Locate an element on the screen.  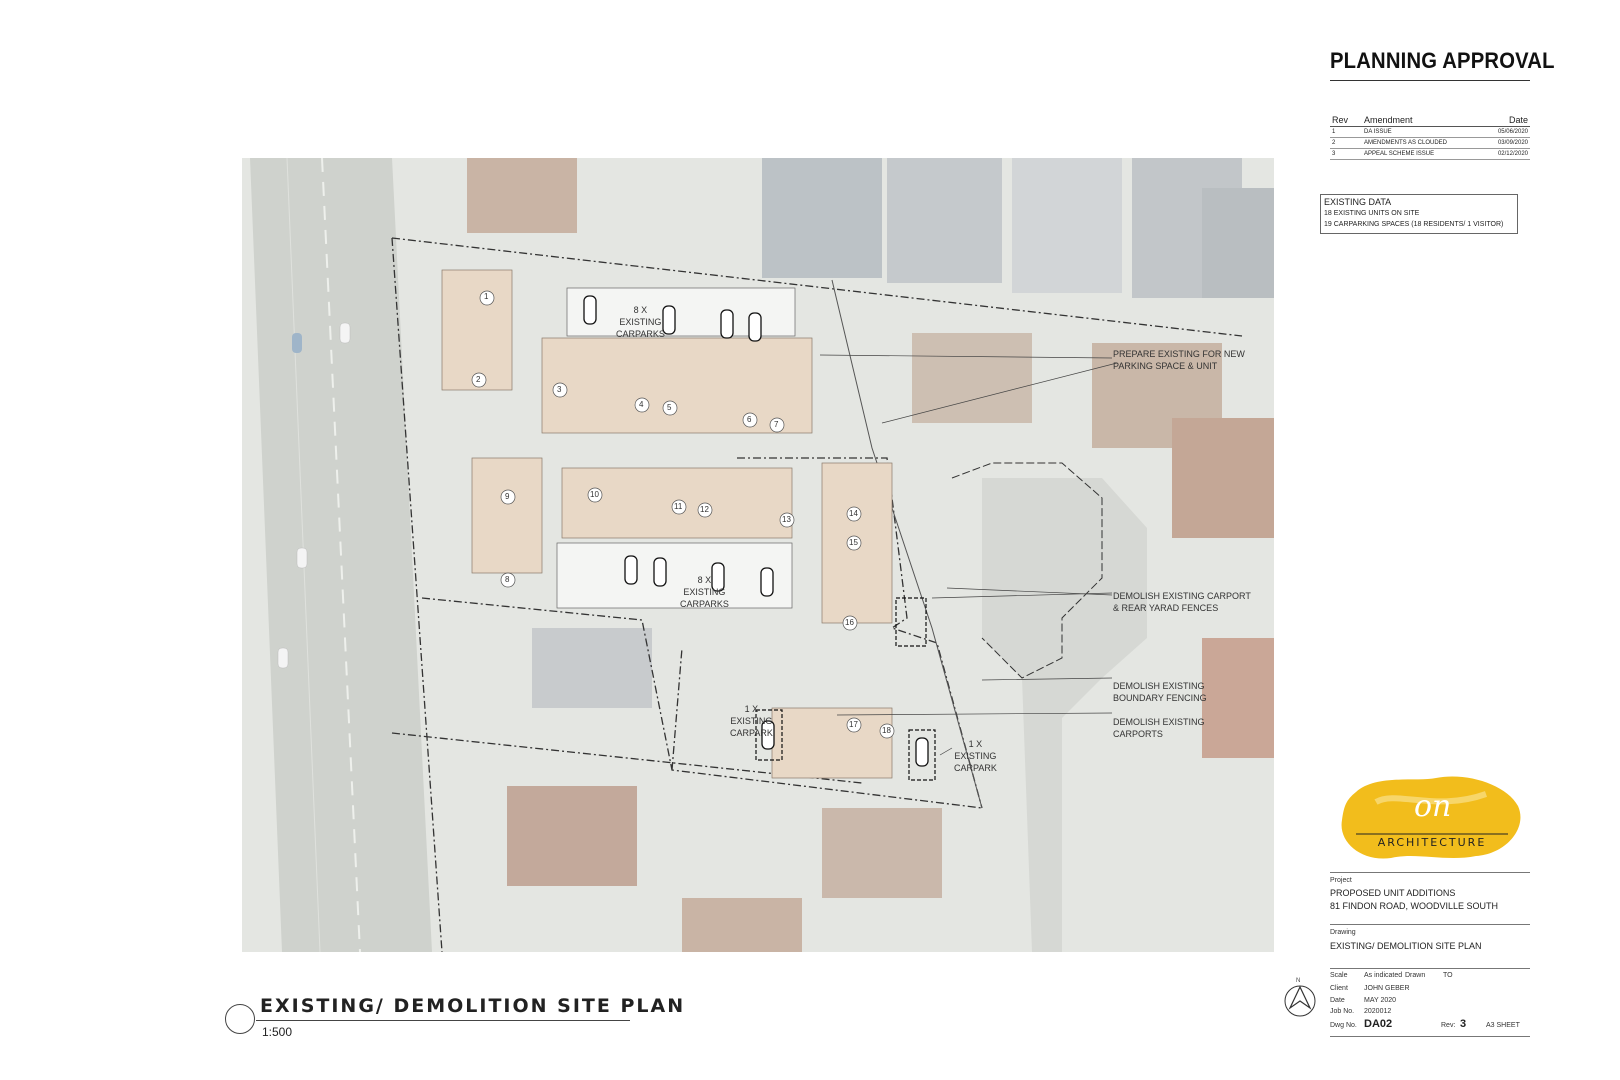
logo-wordmark: ARCHITECTURE is located at coordinates (1432, 842).